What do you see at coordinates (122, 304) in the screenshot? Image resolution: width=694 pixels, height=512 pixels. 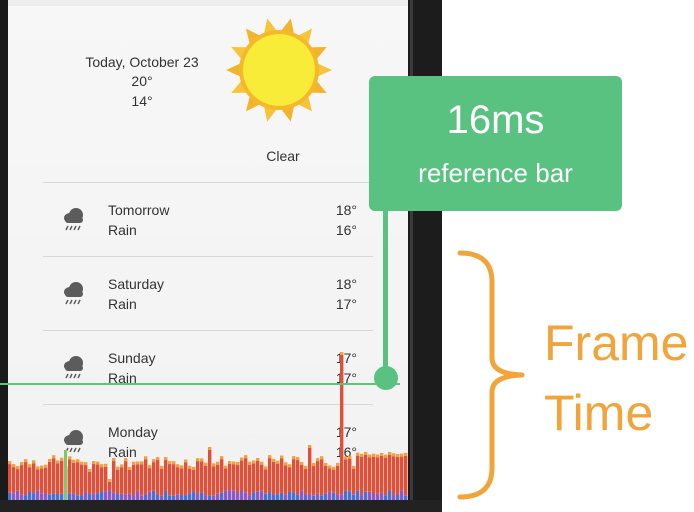 I see `forecast-condition: Rain` at bounding box center [122, 304].